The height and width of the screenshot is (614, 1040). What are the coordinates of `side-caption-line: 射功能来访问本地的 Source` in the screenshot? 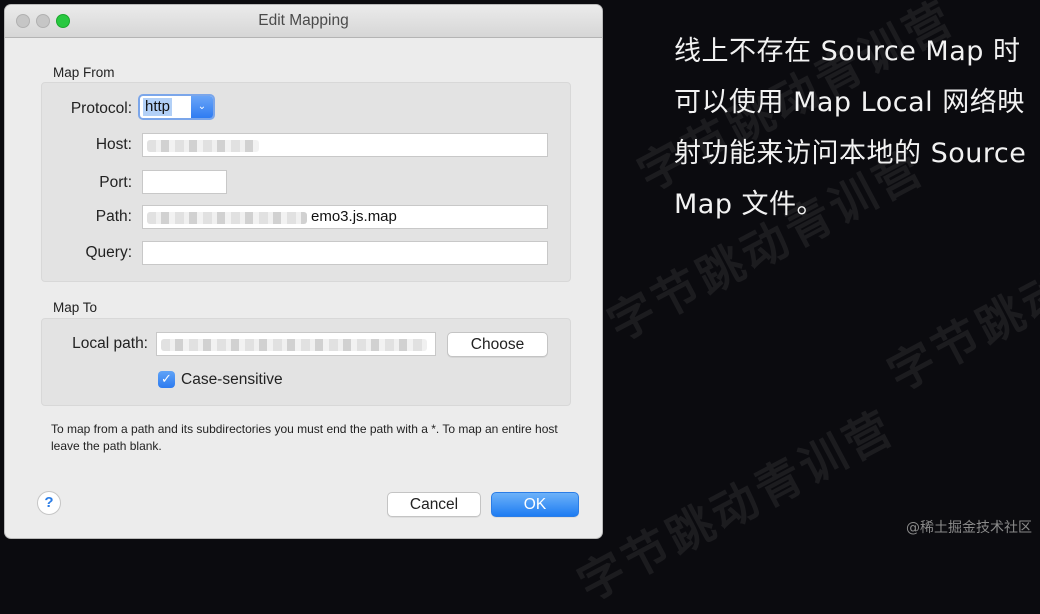 It's located at (850, 153).